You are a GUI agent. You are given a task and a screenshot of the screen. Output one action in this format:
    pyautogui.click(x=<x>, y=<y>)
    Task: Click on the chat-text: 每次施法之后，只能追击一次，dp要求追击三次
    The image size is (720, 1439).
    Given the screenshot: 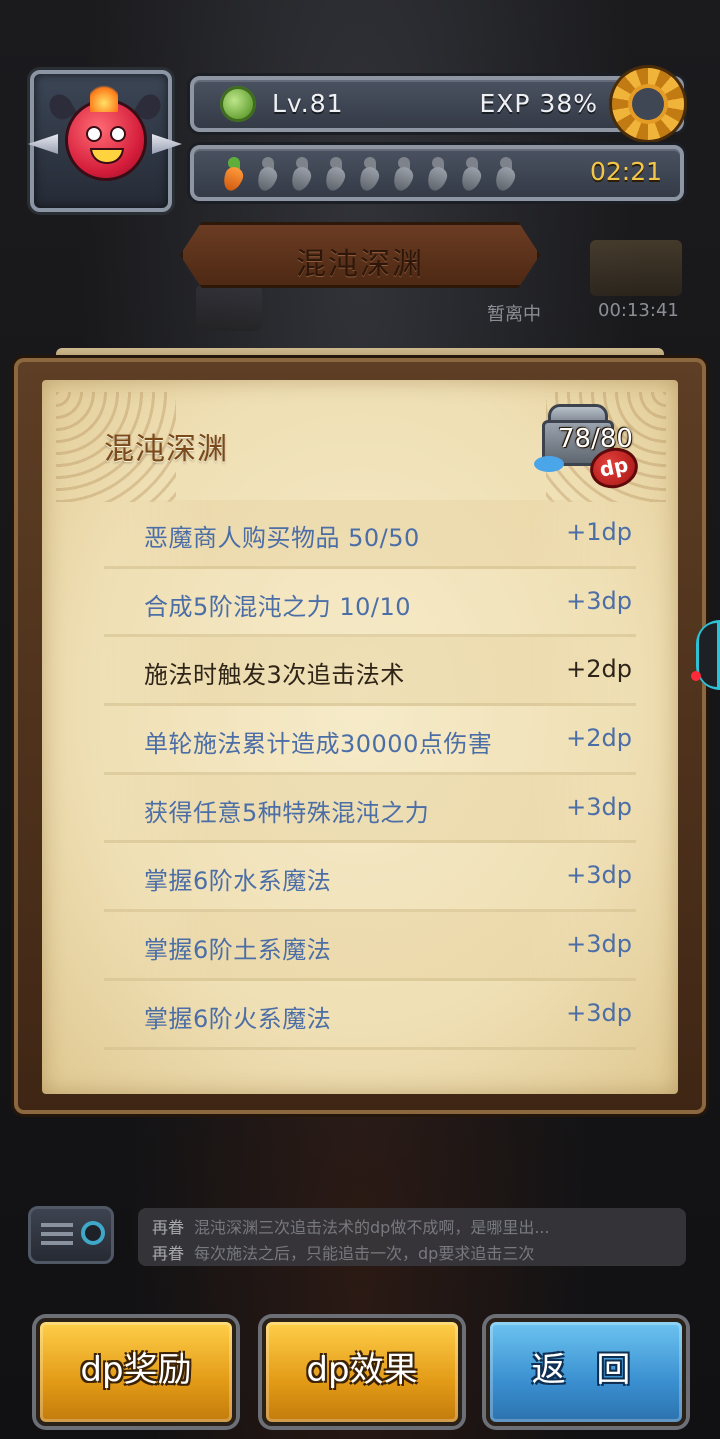 What is the action you would take?
    pyautogui.click(x=364, y=1253)
    